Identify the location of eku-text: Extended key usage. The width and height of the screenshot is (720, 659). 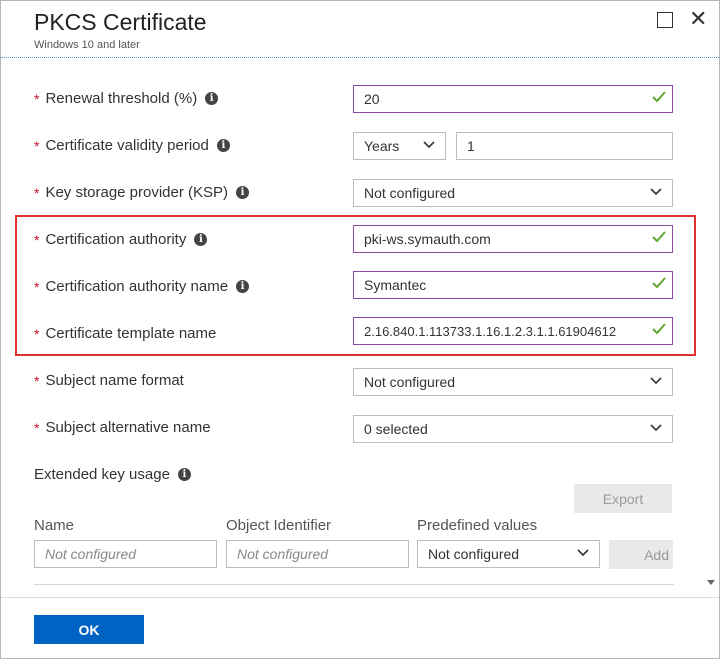
(102, 474).